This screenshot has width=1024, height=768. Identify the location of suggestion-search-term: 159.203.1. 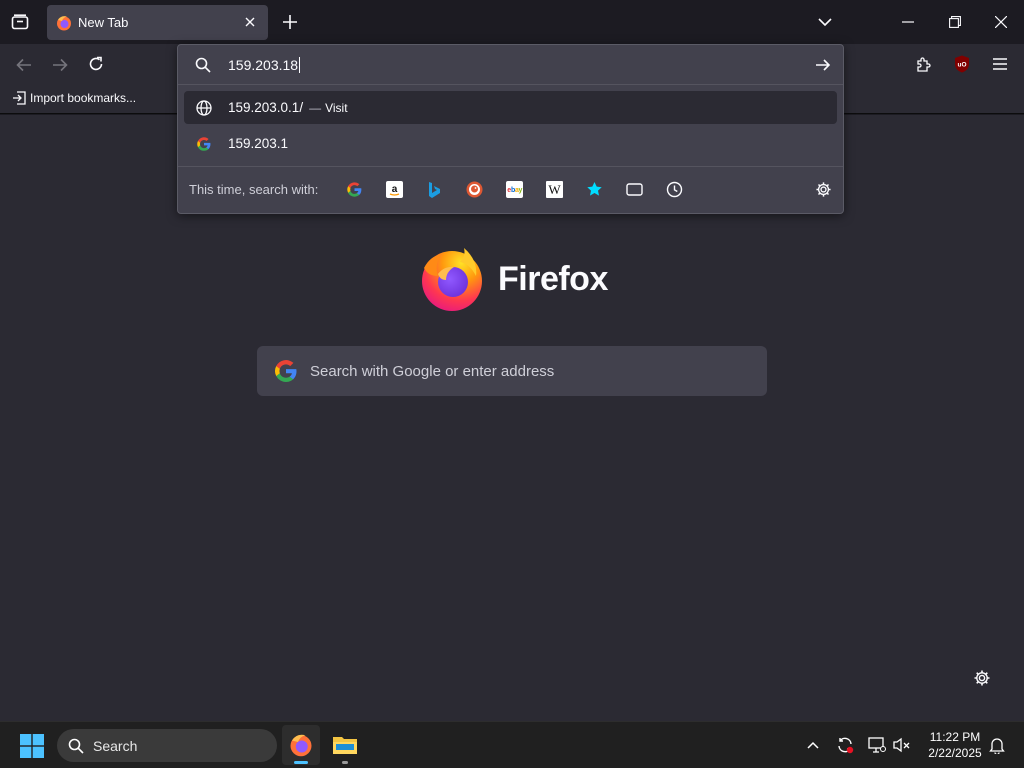
(258, 143).